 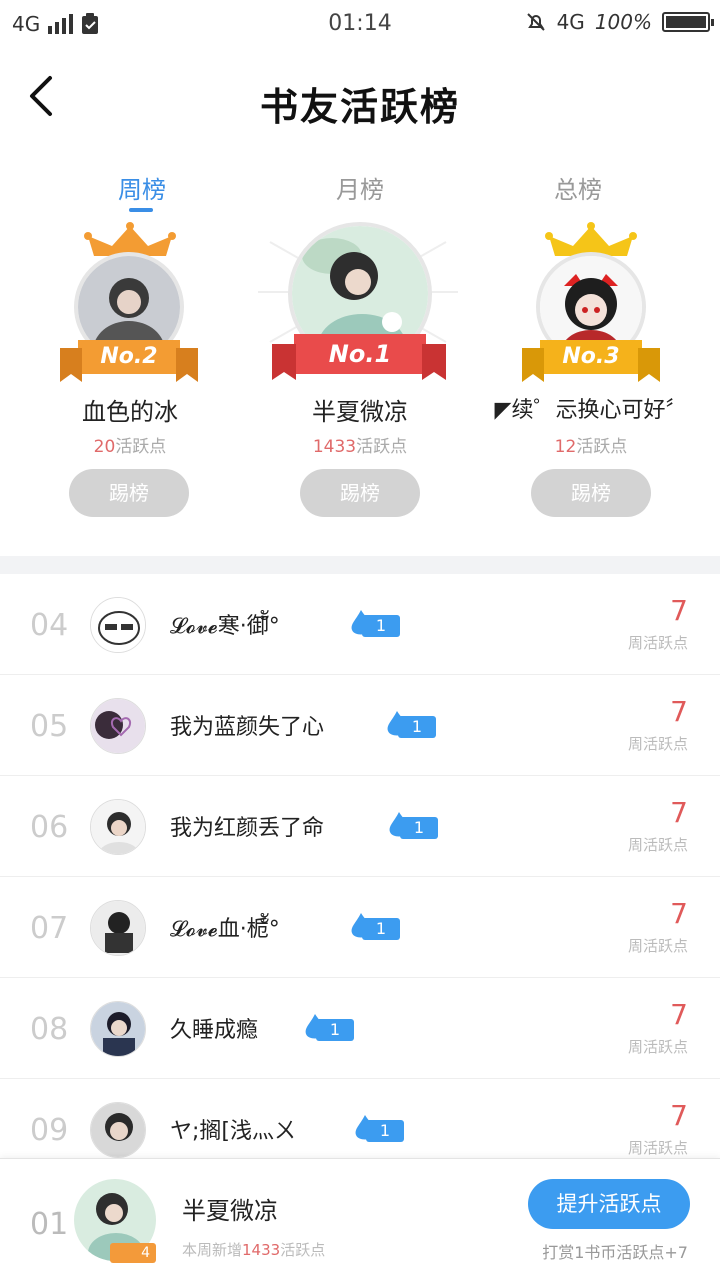 I want to click on reward-note: 打赏1书币活跃点+7, so click(x=615, y=1252).